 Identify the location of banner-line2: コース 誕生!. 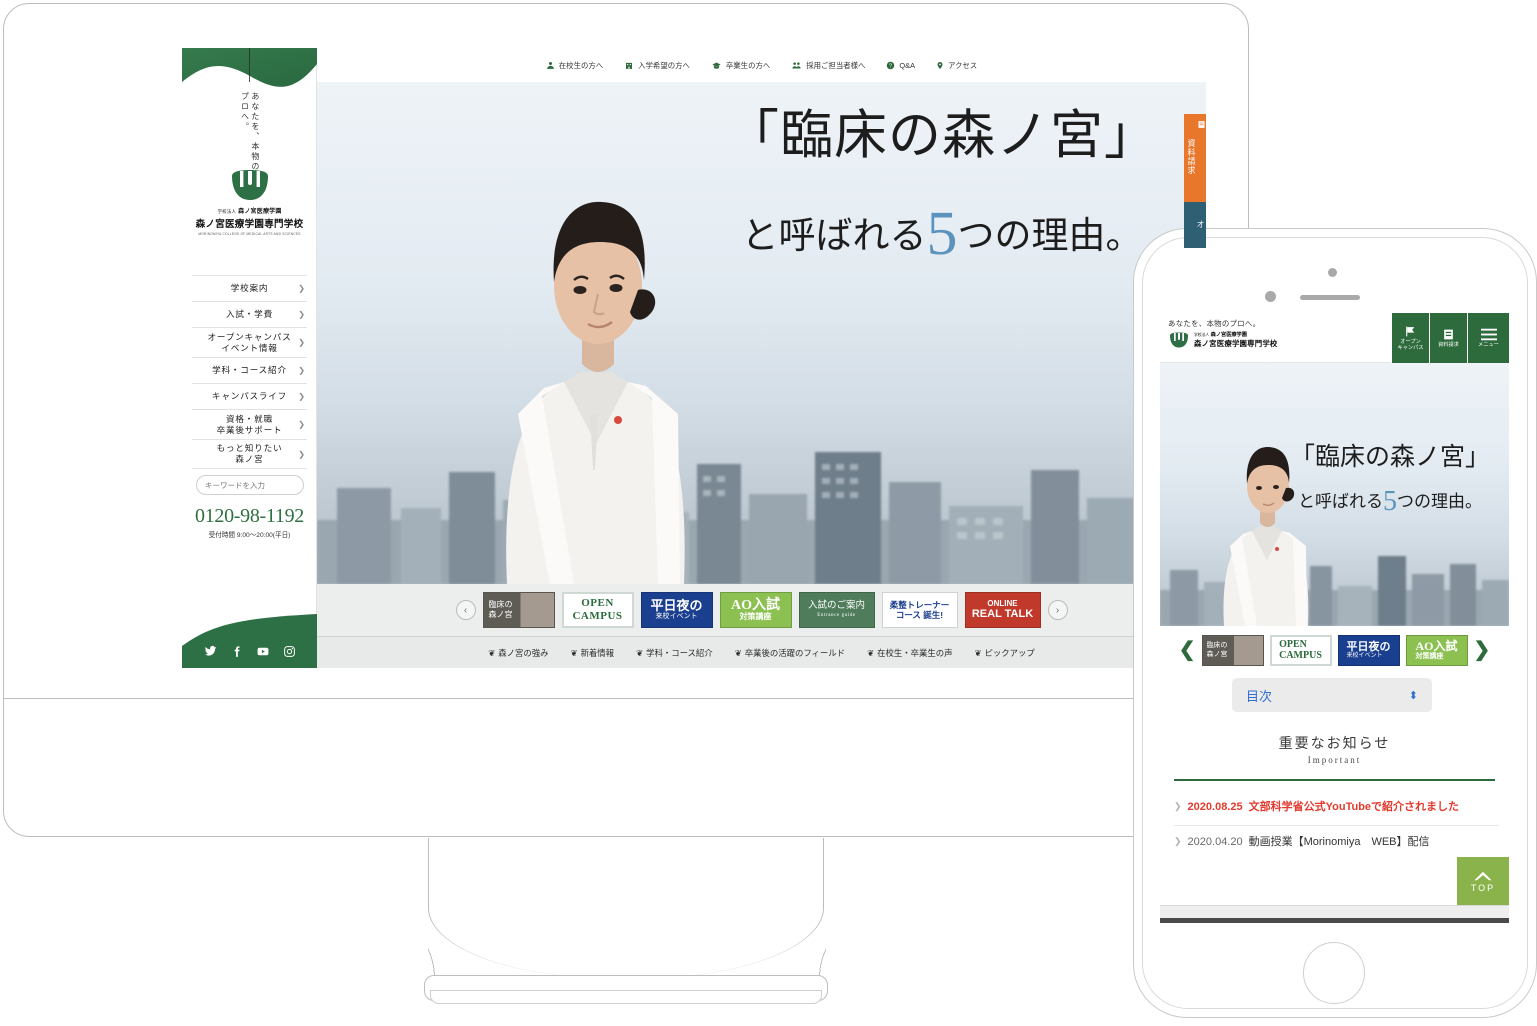
(919, 615).